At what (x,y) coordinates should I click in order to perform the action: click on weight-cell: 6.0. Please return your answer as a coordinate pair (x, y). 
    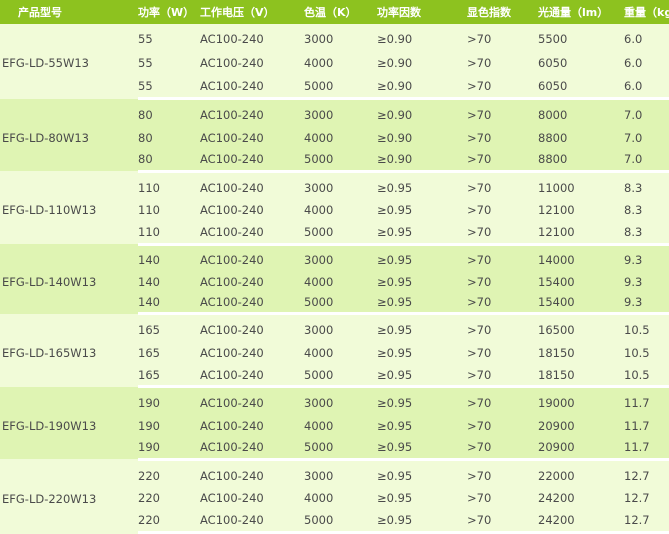
    Looking at the image, I should click on (646, 39).